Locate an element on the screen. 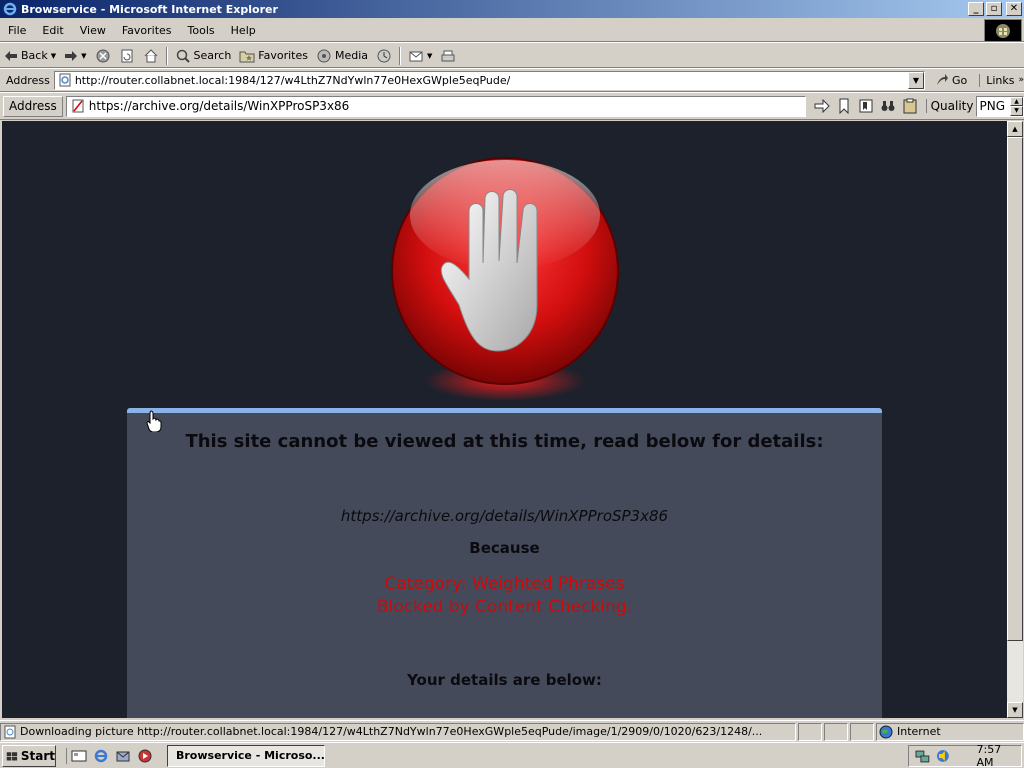 The image size is (1024, 768). outlook-express-icon is located at coordinates (123, 756).